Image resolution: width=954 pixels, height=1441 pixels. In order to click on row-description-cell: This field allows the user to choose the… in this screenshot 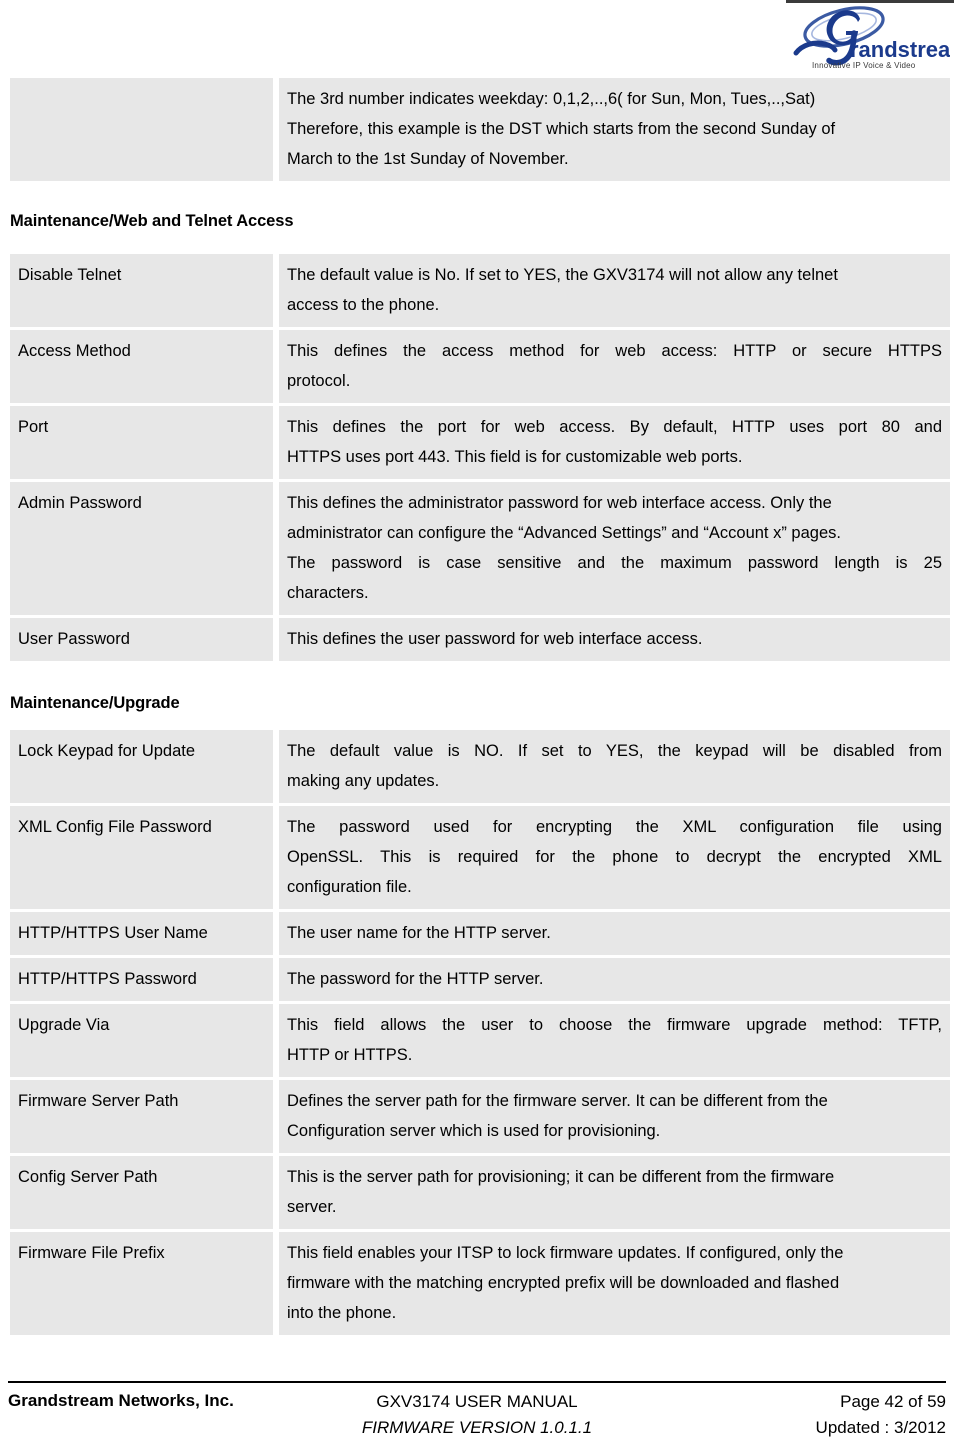, I will do `click(614, 1039)`.